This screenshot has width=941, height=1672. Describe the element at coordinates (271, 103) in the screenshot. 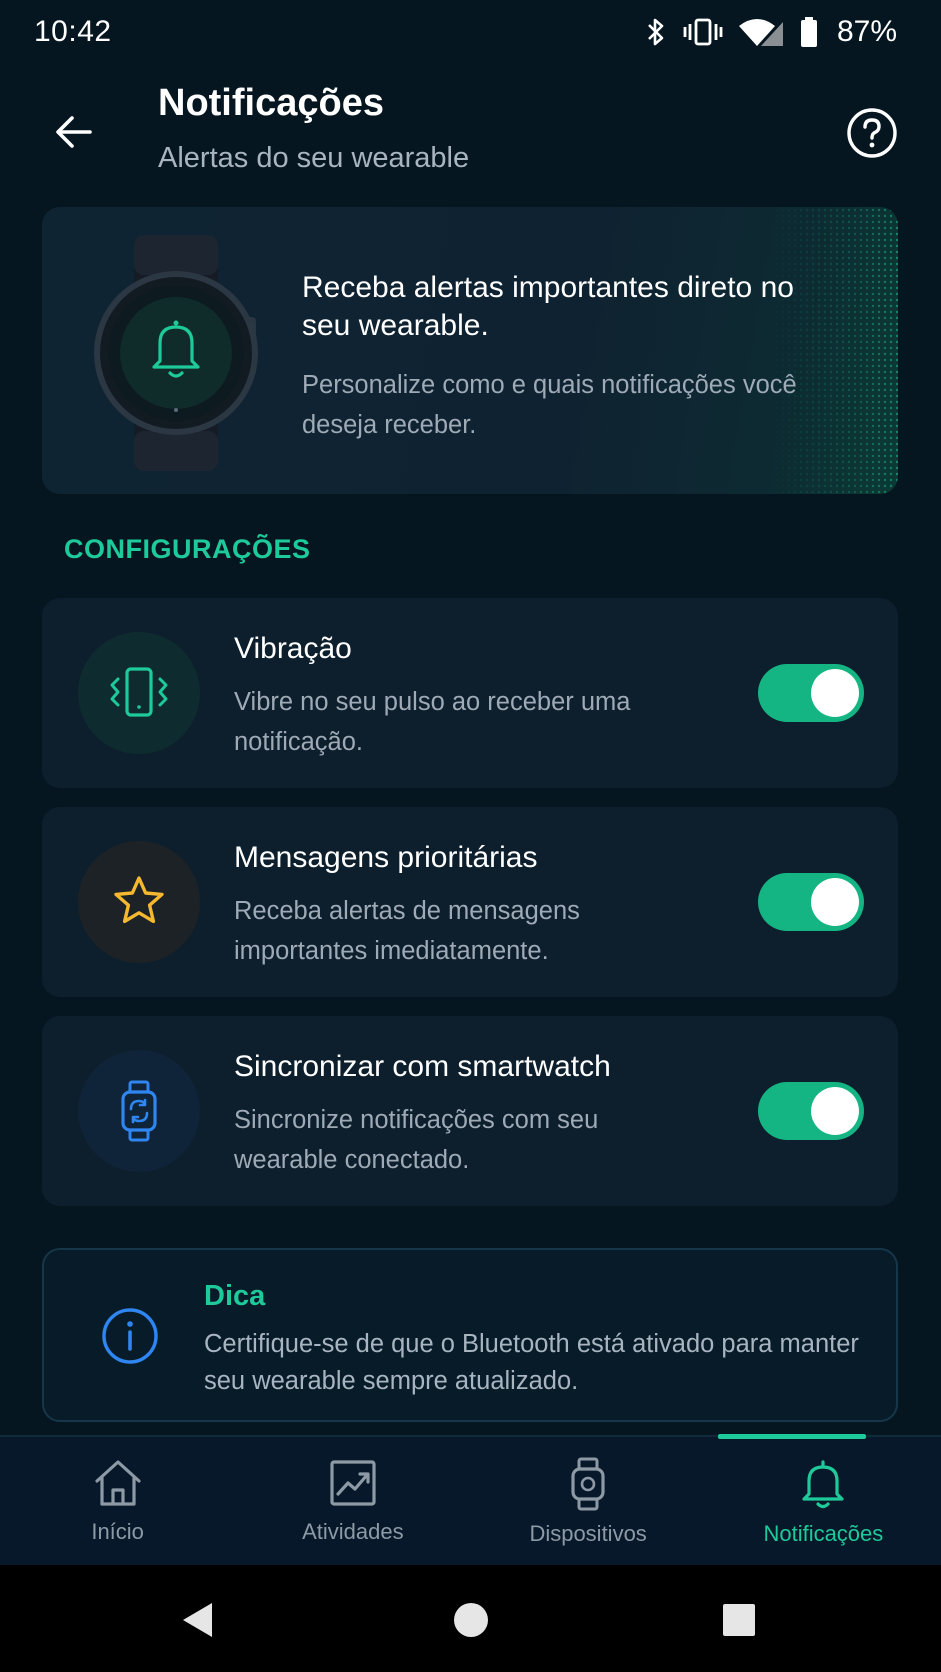

I see `page-title: Notificações` at that location.